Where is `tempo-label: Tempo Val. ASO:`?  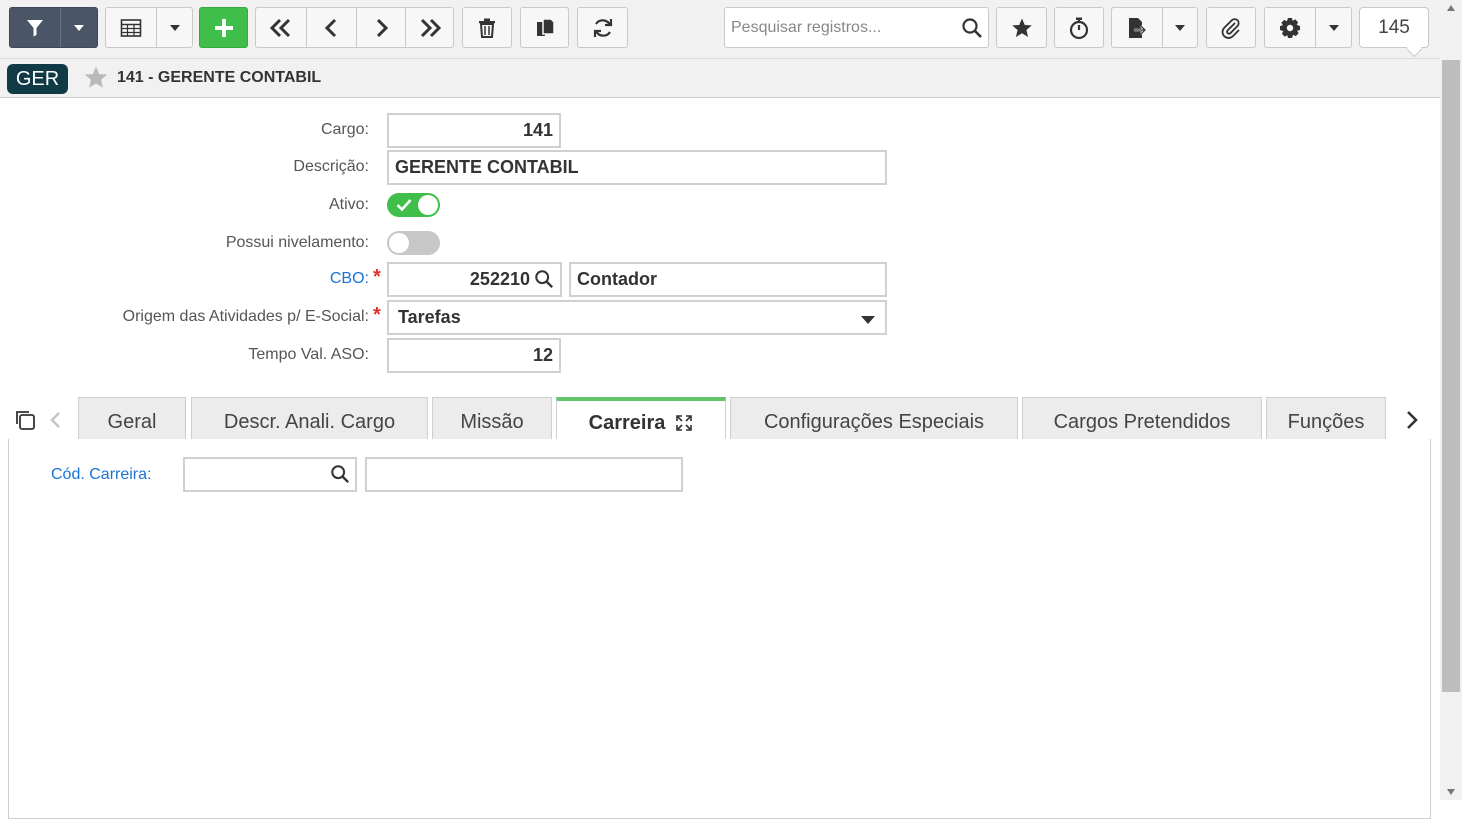
tempo-label: Tempo Val. ASO: is located at coordinates (308, 354).